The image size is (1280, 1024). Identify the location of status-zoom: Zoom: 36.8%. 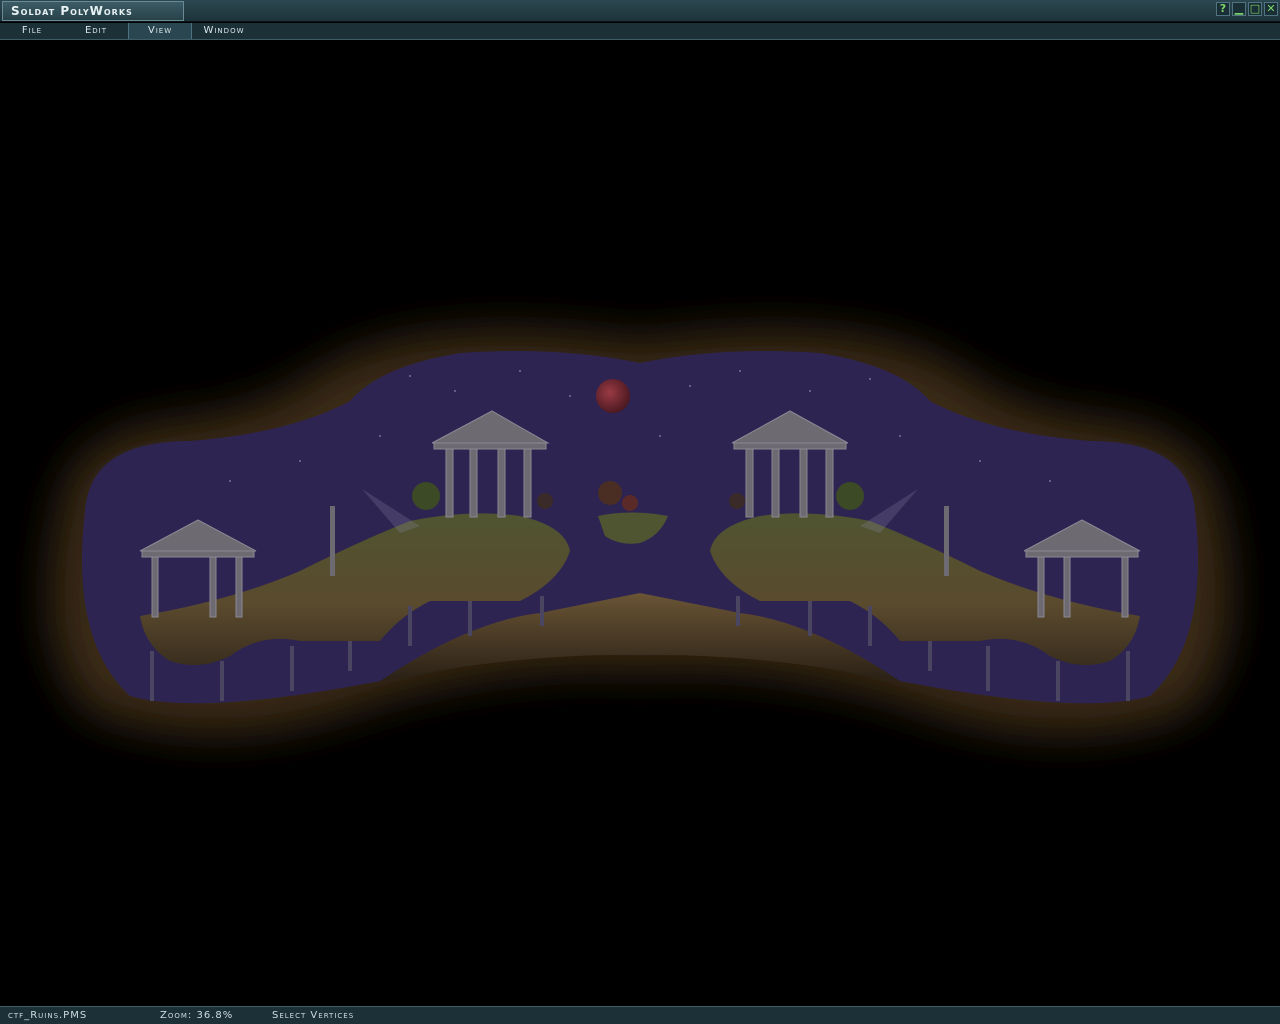
(197, 1015).